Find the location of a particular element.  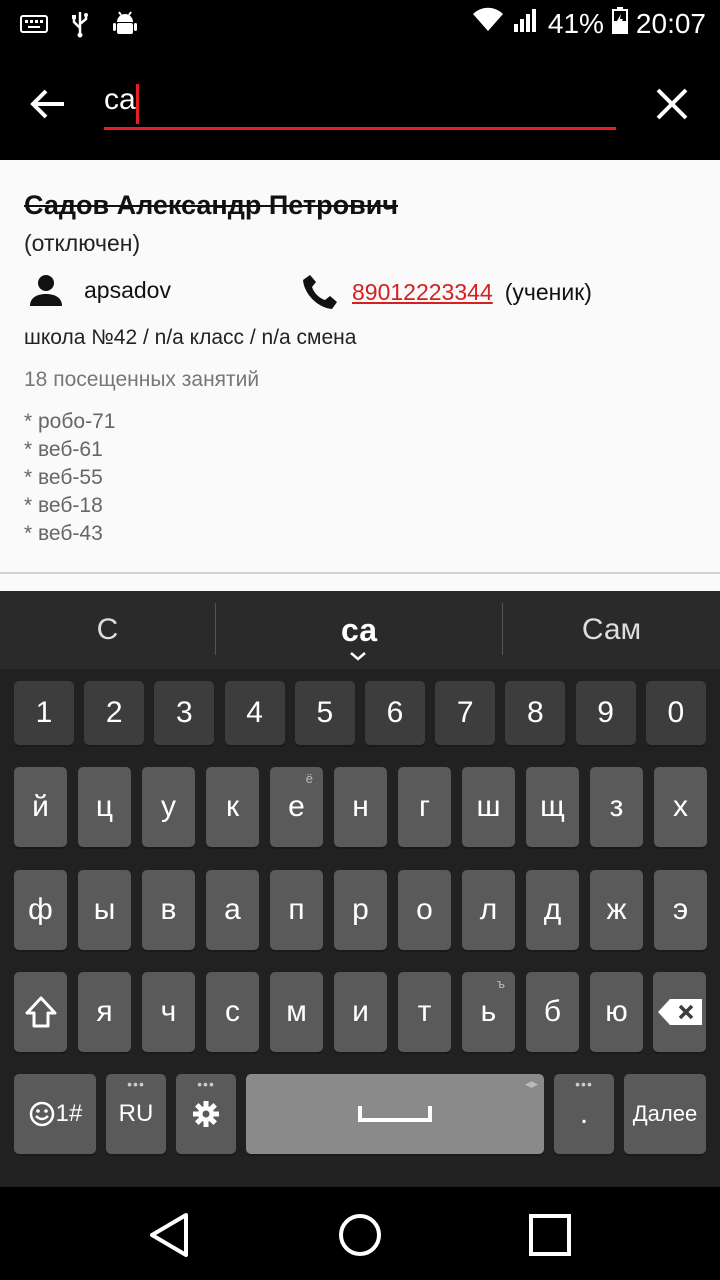

key-ц-label: ц is located at coordinates (104, 806).